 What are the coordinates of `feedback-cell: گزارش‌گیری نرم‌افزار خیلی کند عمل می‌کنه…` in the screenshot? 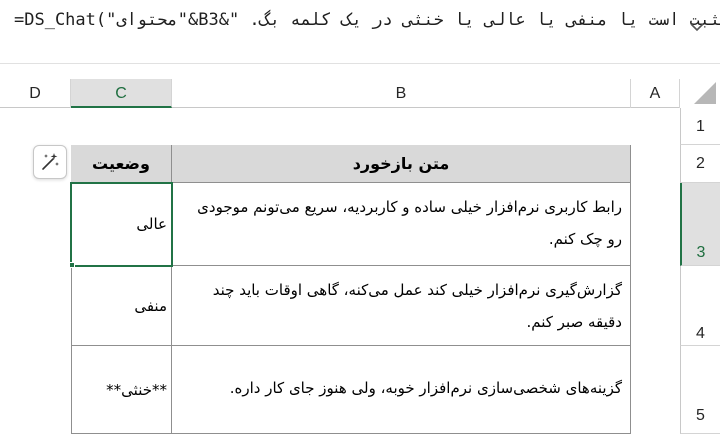 It's located at (401, 306).